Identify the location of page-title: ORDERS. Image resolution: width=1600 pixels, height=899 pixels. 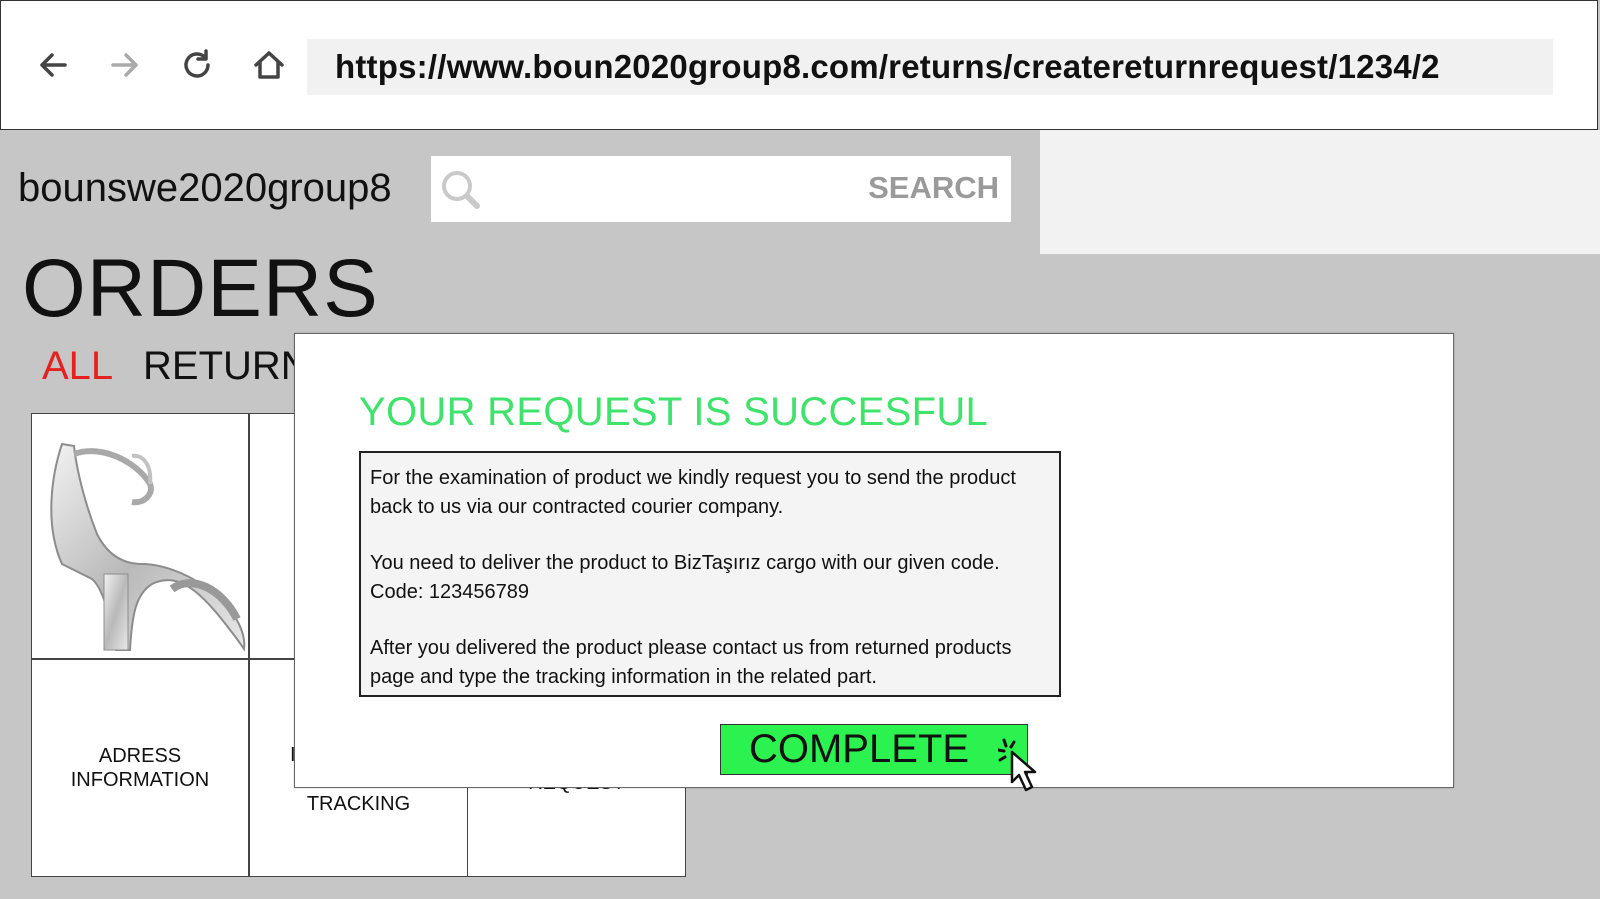
(200, 288).